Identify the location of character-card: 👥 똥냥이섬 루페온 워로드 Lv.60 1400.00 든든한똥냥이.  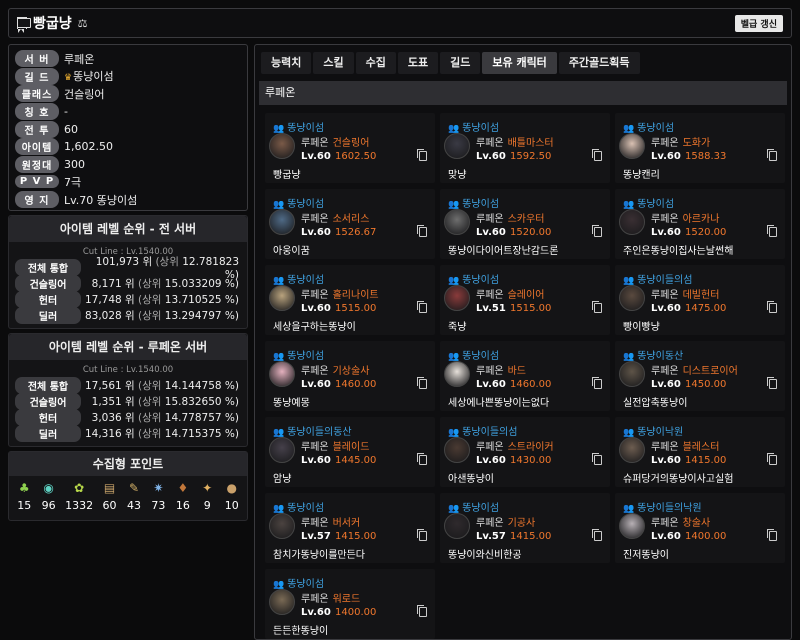
(350, 604).